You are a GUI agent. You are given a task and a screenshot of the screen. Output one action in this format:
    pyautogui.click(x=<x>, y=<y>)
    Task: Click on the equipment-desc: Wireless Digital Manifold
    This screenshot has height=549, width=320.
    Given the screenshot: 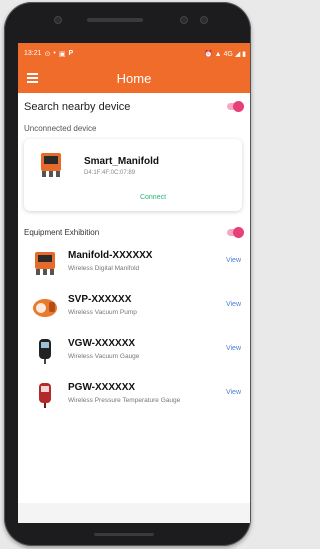 What is the action you would take?
    pyautogui.click(x=104, y=268)
    